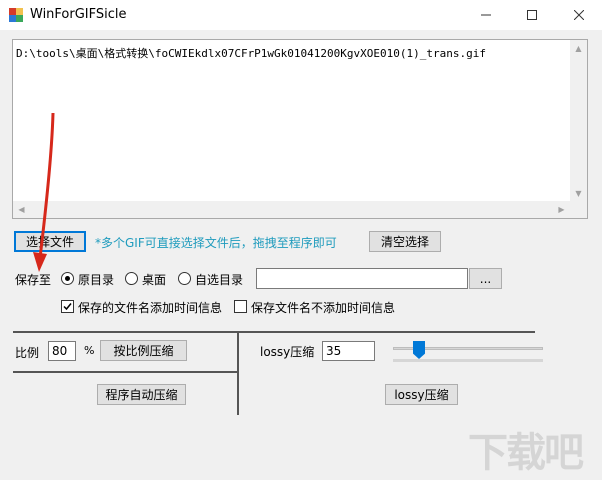 The image size is (602, 480). I want to click on no-time-checkbox, so click(240, 306).